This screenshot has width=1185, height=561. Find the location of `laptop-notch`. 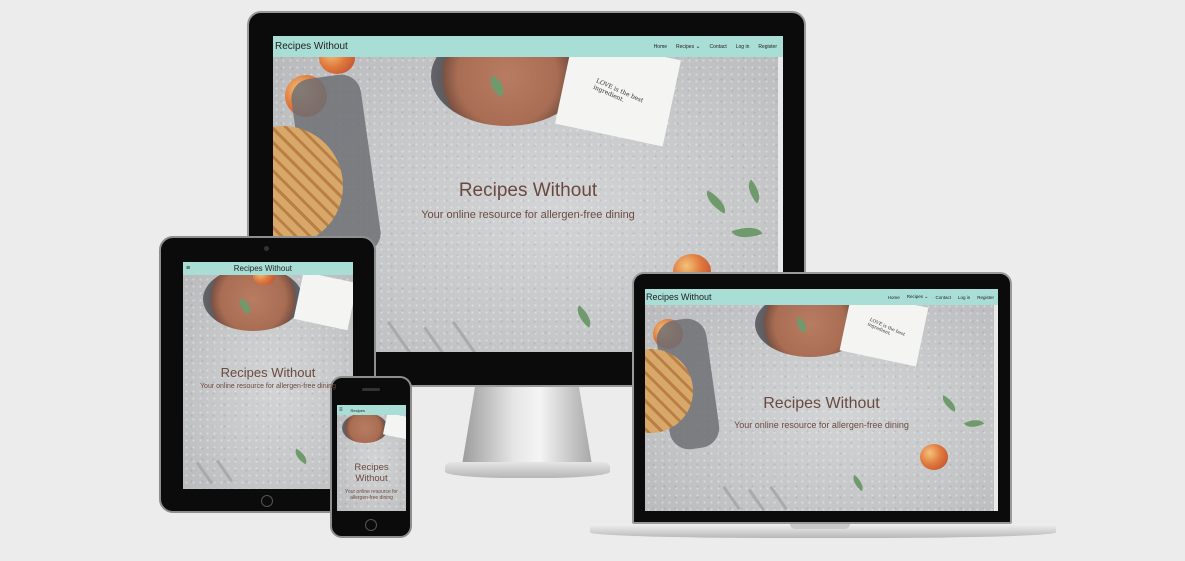

laptop-notch is located at coordinates (820, 526).